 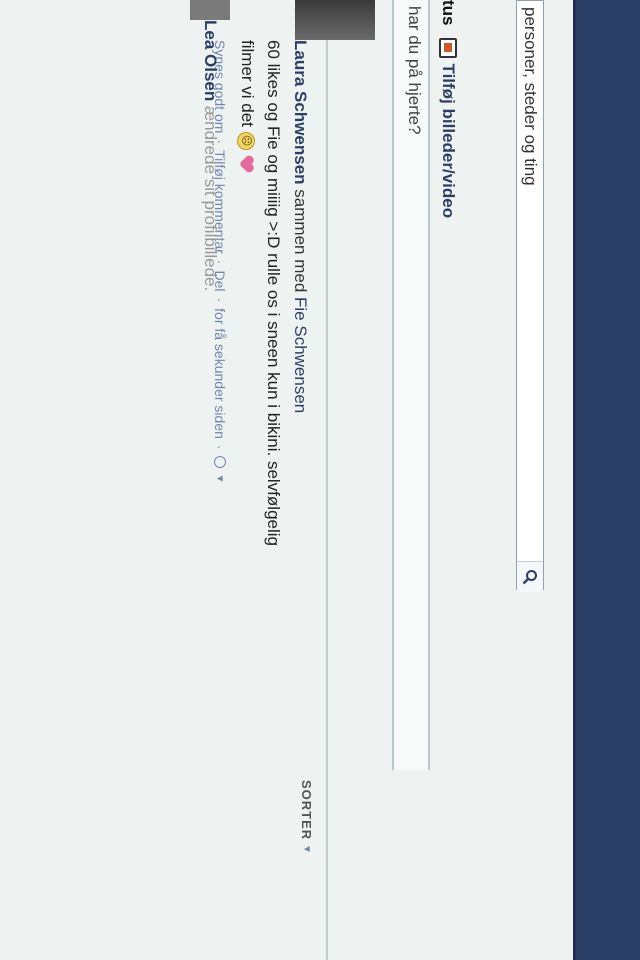 What do you see at coordinates (448, 13) in the screenshot?
I see `tab-status: tus` at bounding box center [448, 13].